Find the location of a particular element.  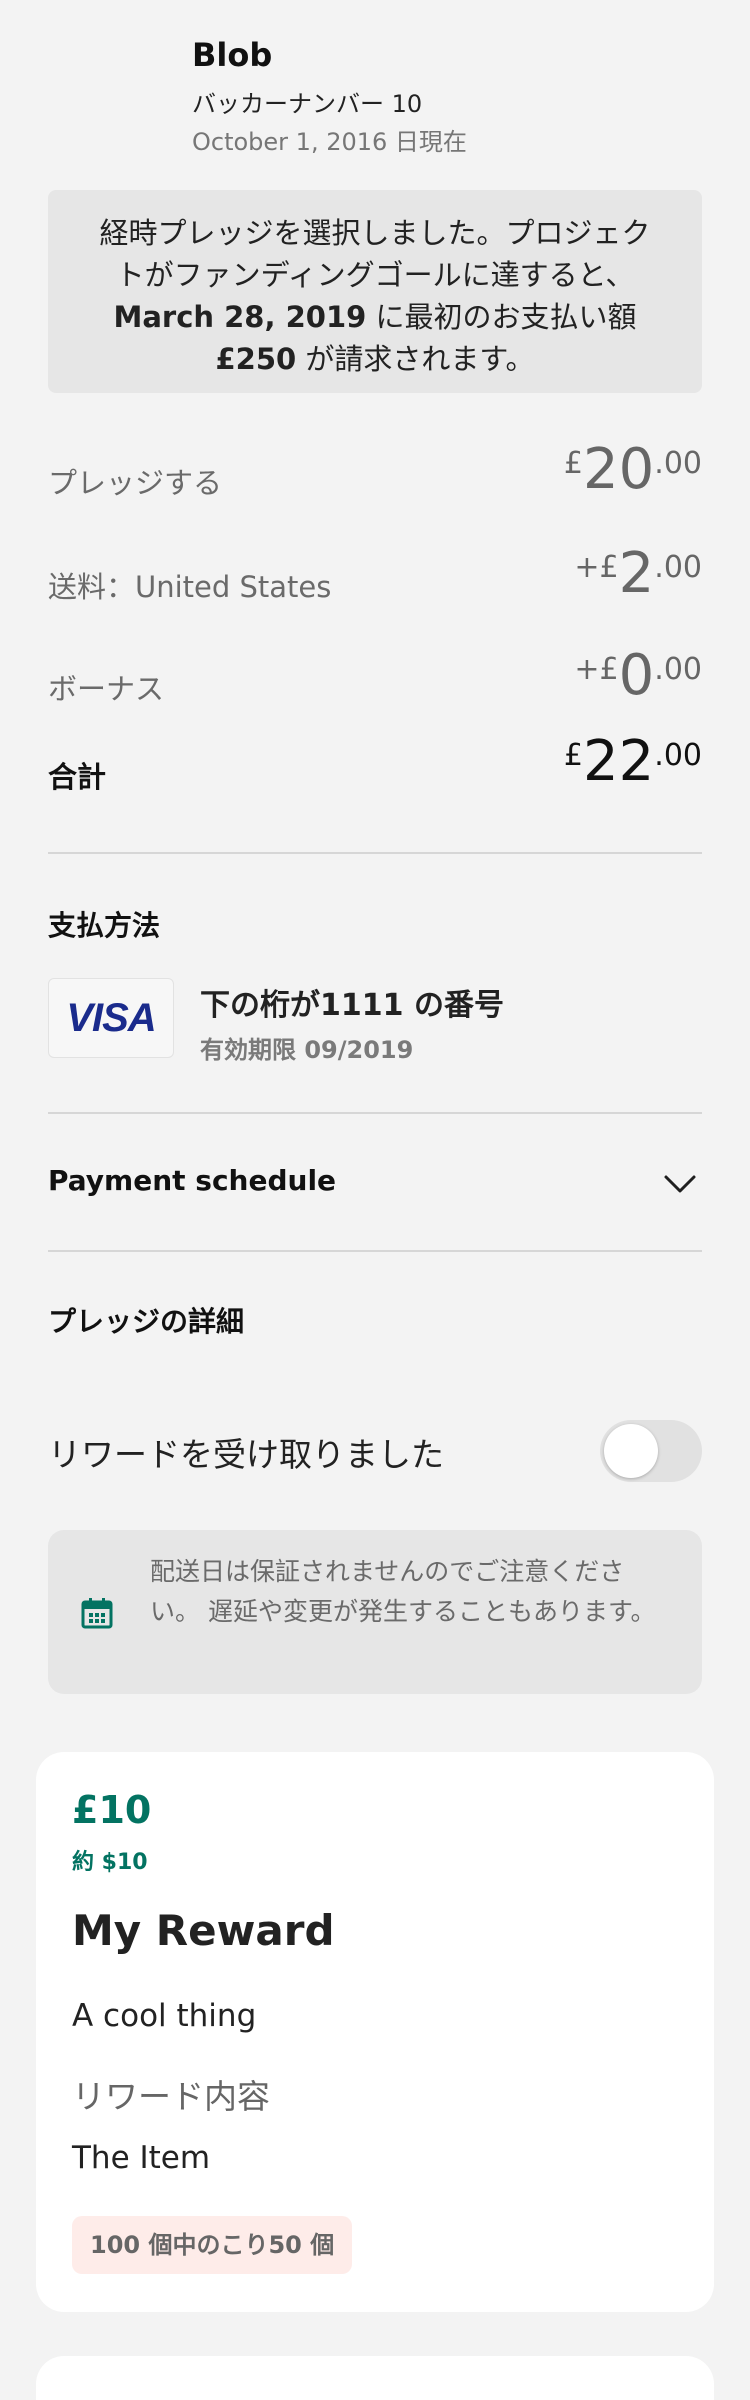

payment-method-title: 支払方法 is located at coordinates (104, 925).